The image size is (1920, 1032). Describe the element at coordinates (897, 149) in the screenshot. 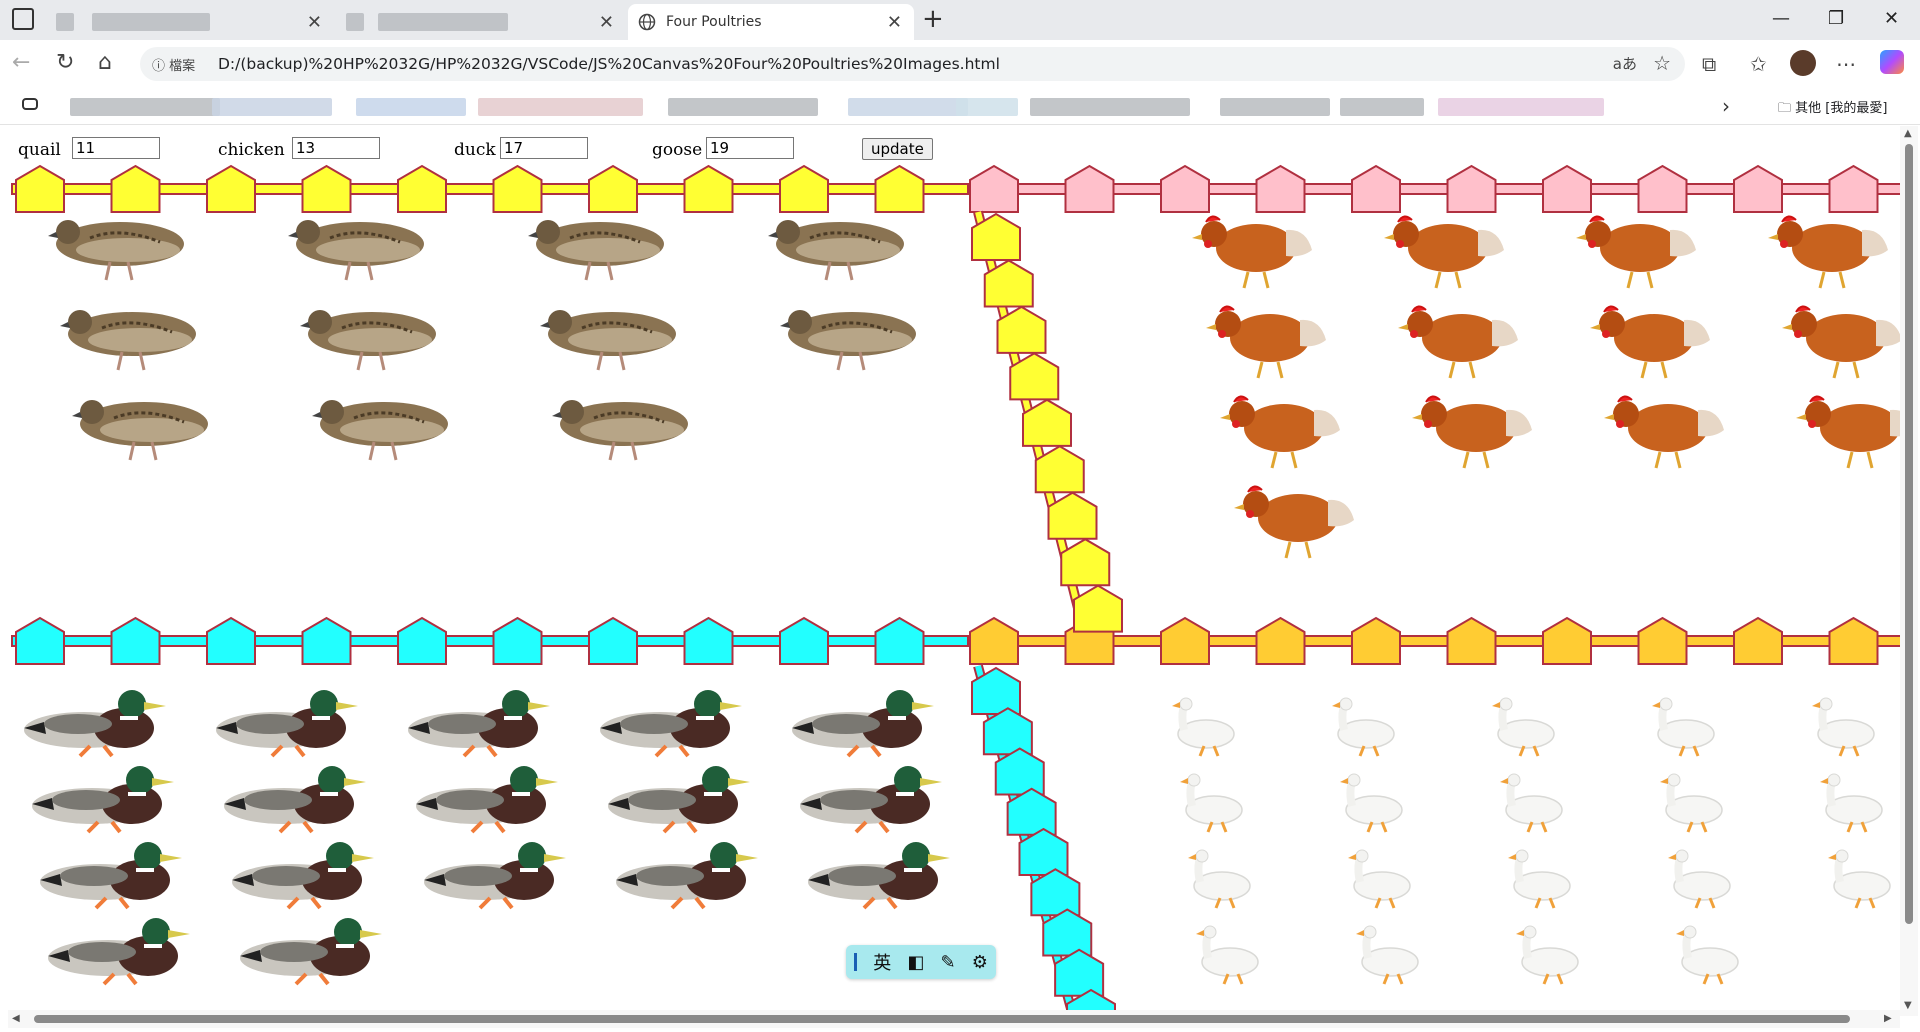

I see `update-button: update` at that location.